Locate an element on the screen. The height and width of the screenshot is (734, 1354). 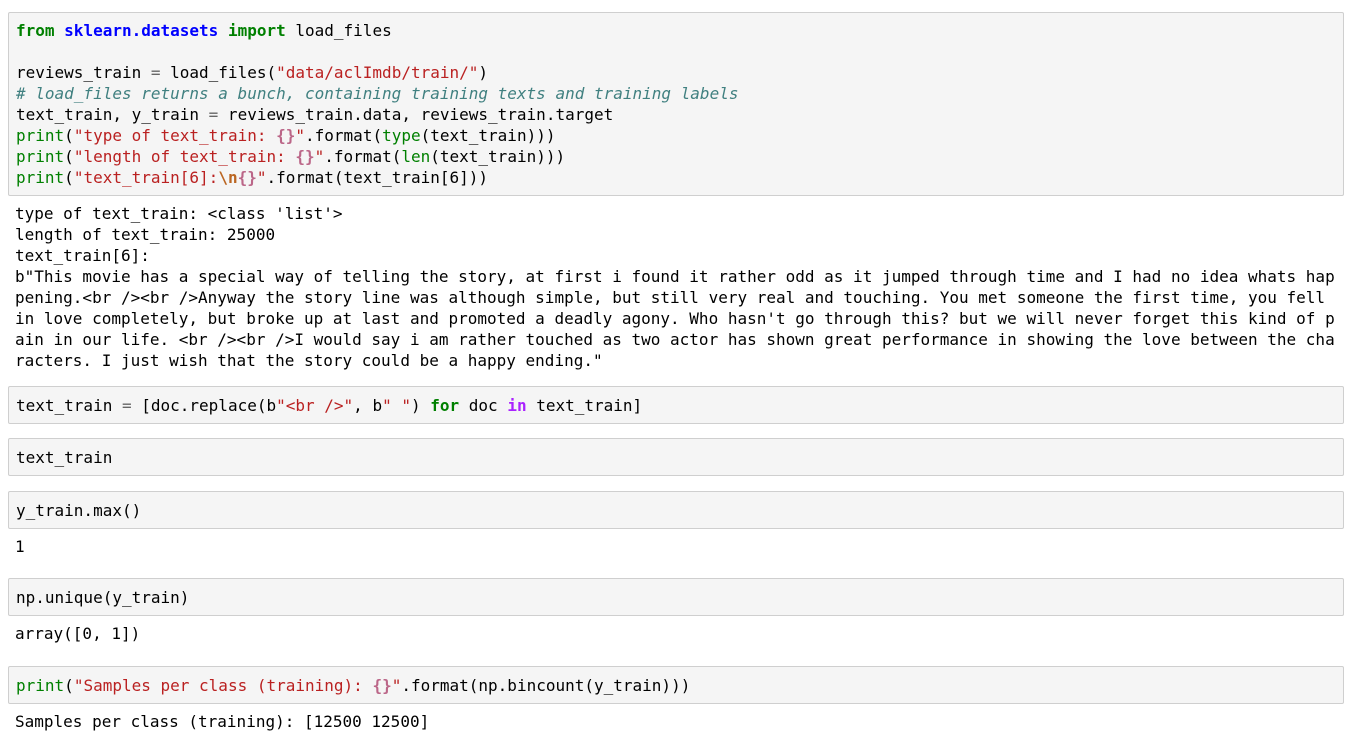
builtin-type: type is located at coordinates (401, 135).